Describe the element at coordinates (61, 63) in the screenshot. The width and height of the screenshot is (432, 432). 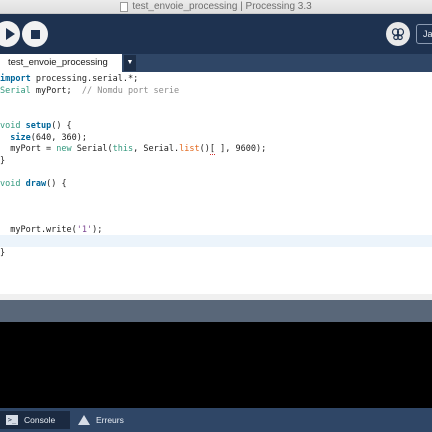
I see `tab-test-envoie-processing: test_envoie_processing` at that location.